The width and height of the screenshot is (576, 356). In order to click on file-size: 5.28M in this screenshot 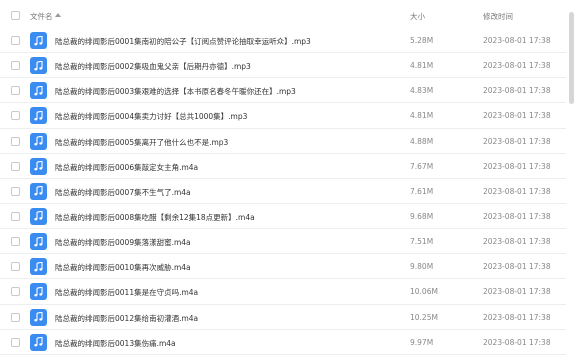, I will do `click(422, 40)`.